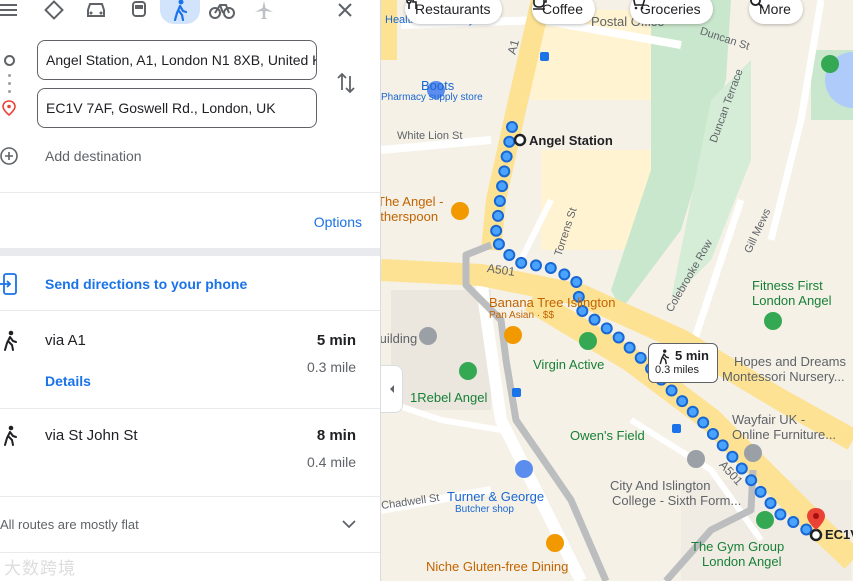 This screenshot has width=853, height=581. I want to click on destination-input: EC1V 7AF, Goswell Rd., London, UK, so click(177, 108).